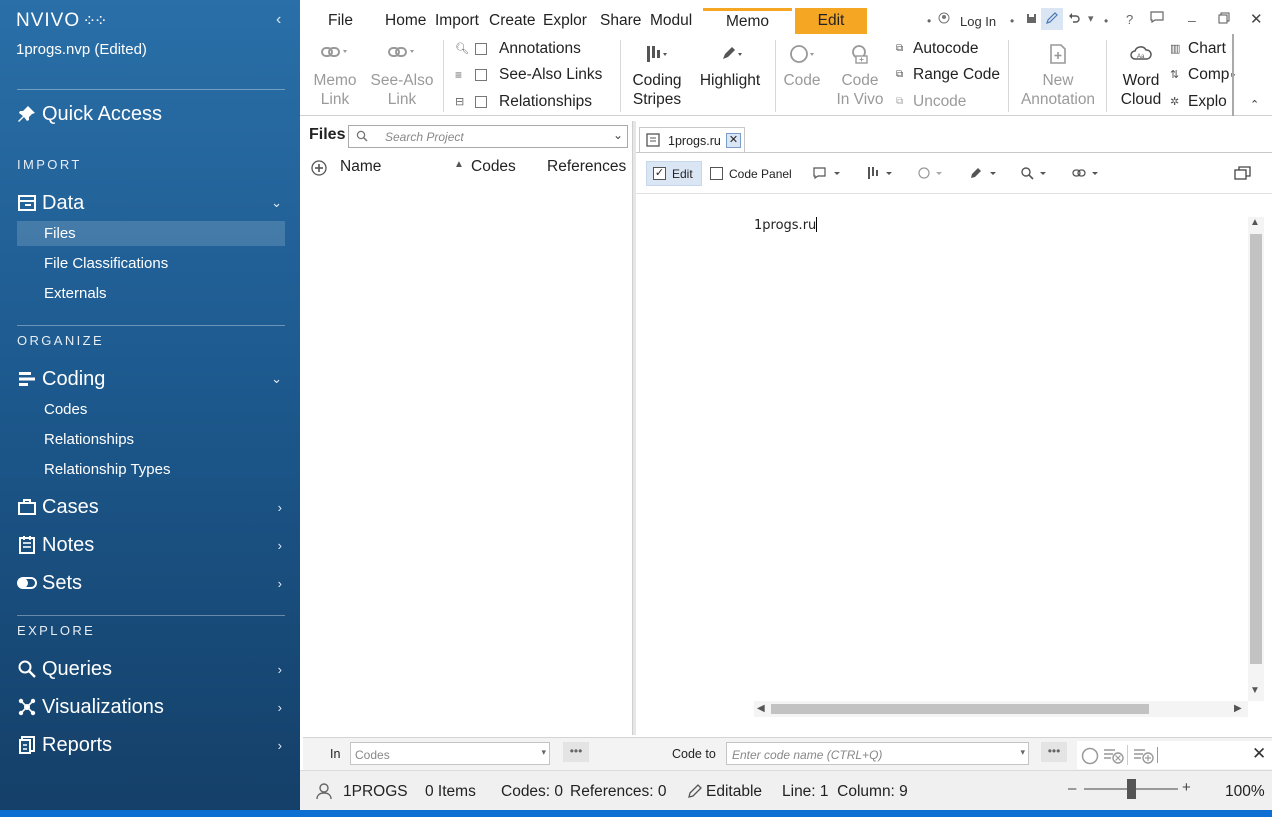  I want to click on code-to-input: Enter code name (CTRL+Q) ▾, so click(877, 753).